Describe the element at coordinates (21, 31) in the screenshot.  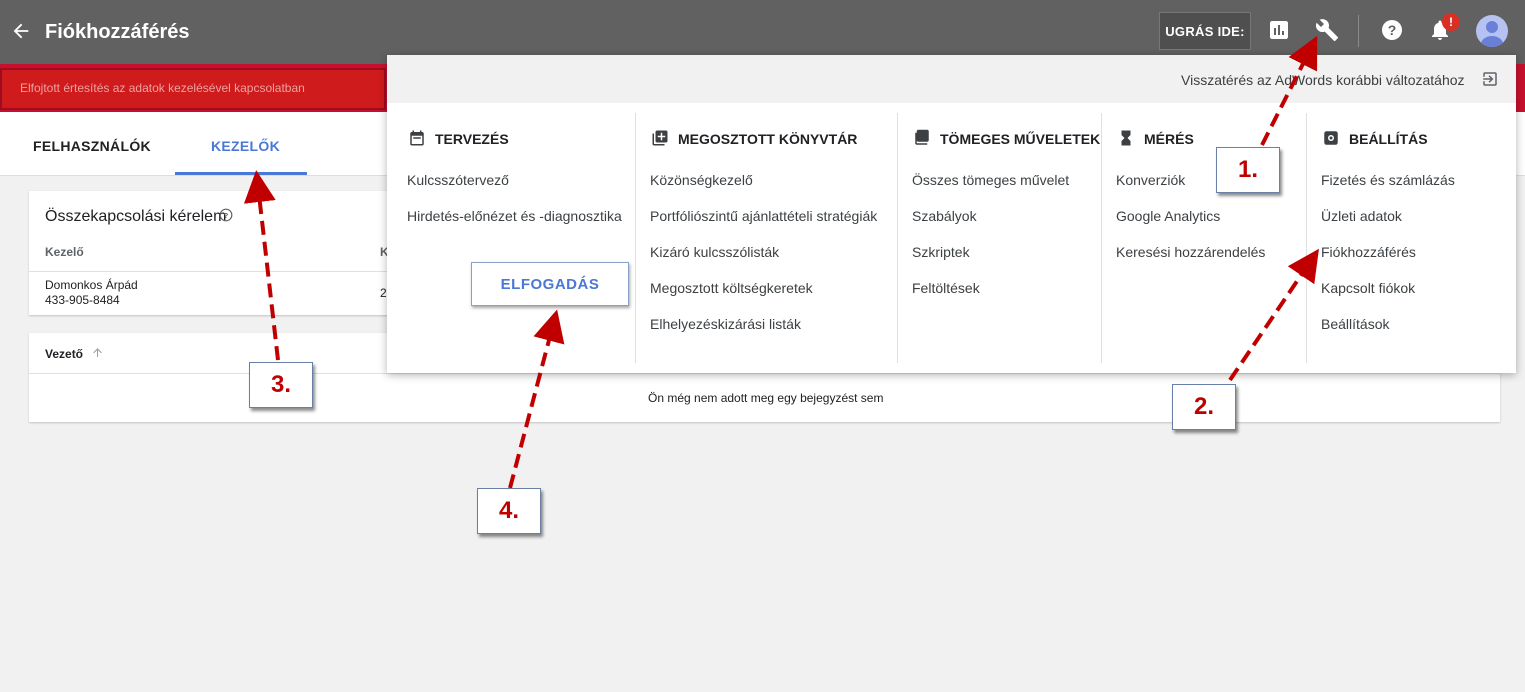
I see `back-arrow-icon` at that location.